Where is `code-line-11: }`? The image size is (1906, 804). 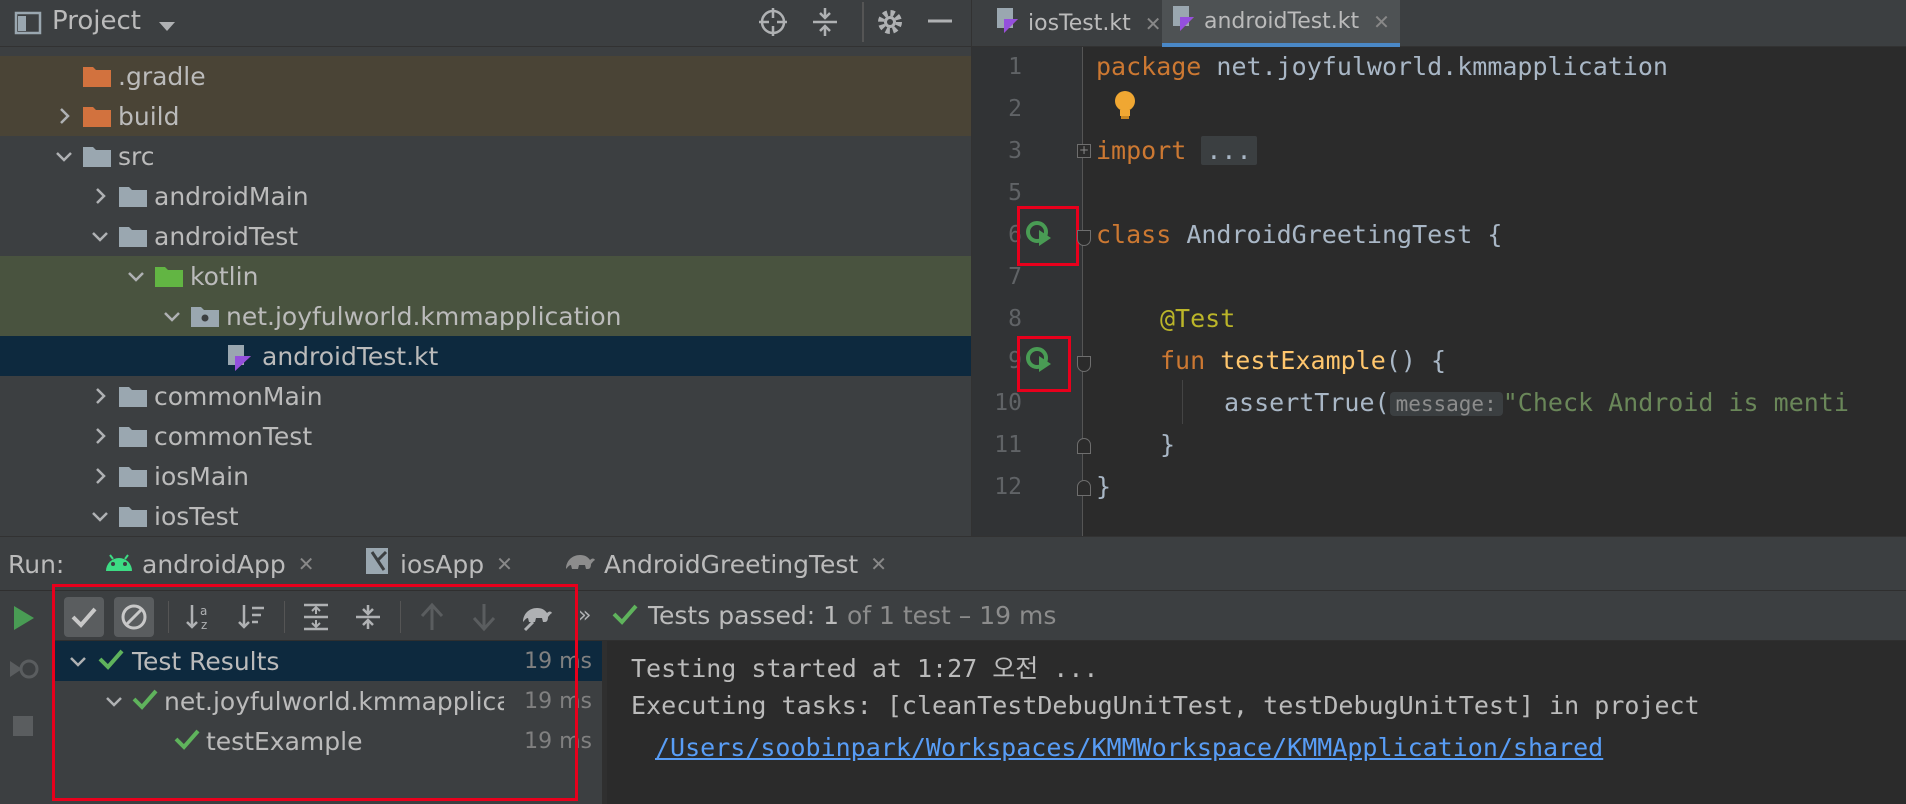 code-line-11: } is located at coordinates (1167, 444).